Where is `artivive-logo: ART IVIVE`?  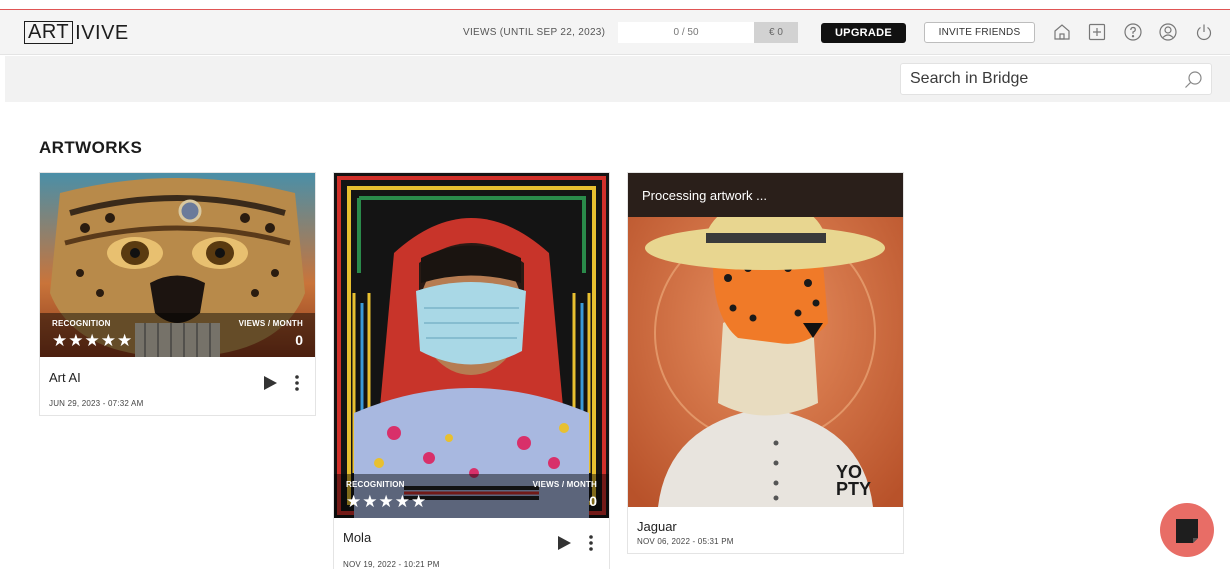 artivive-logo: ART IVIVE is located at coordinates (76, 32).